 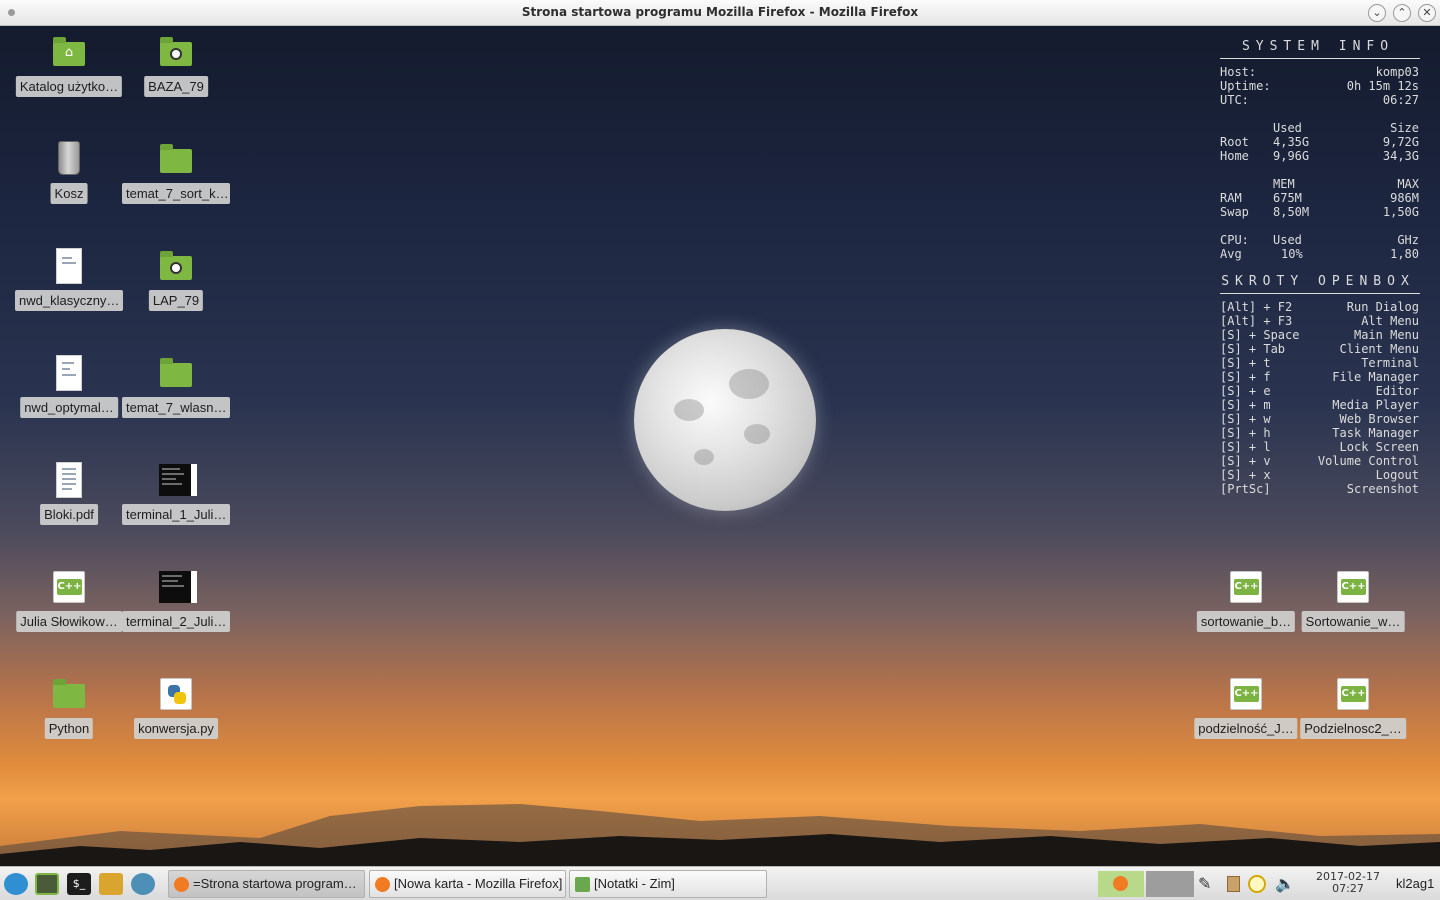 I want to click on shortcut-row: [S] + v Volume Control, so click(x=1318, y=461).